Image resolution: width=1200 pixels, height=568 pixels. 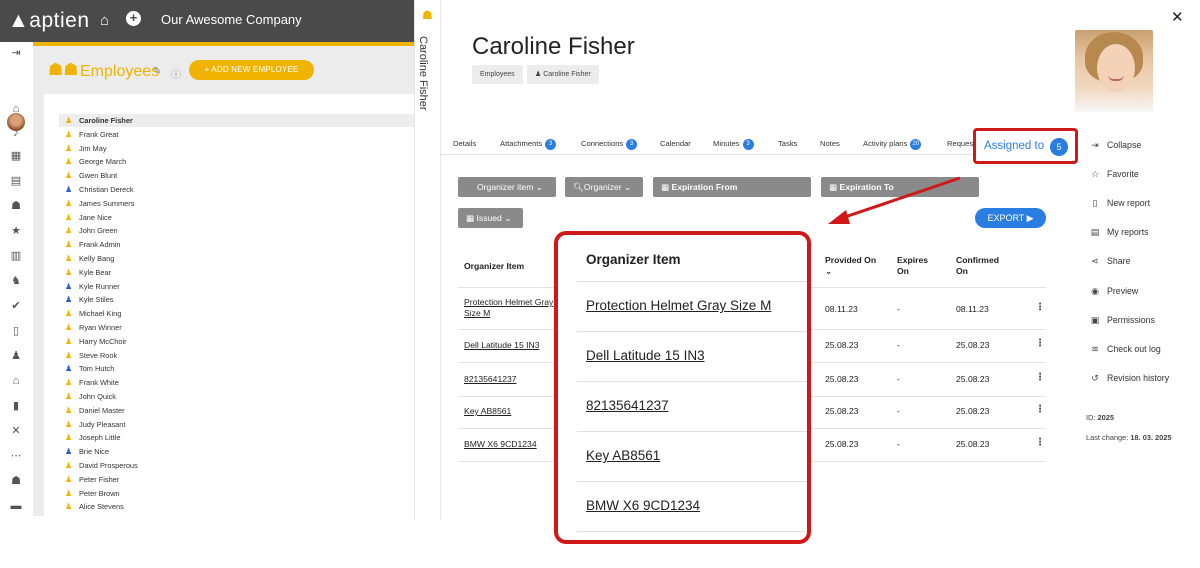 What do you see at coordinates (133, 18) in the screenshot?
I see `plus-circle-icon: +` at bounding box center [133, 18].